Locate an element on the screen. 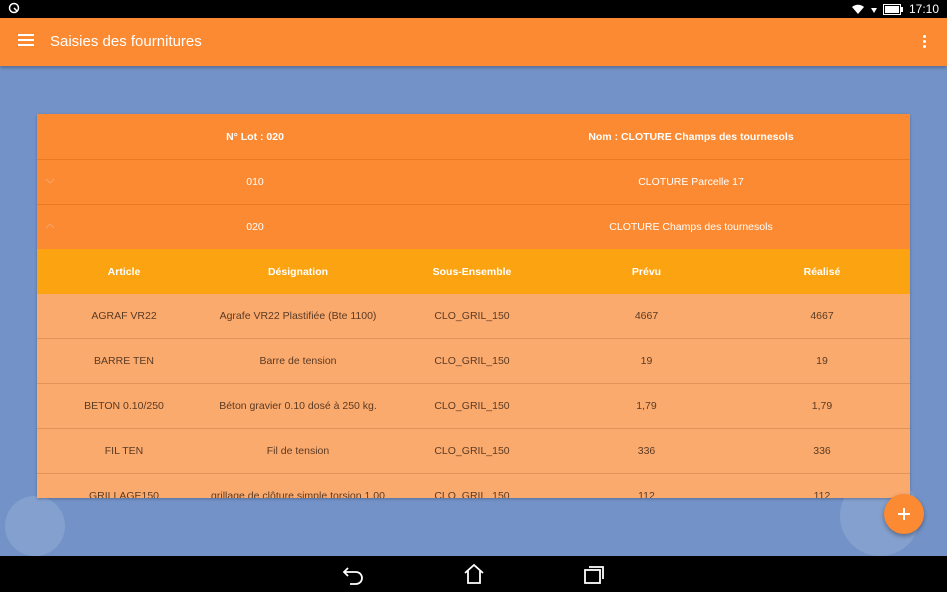 The width and height of the screenshot is (947, 592). clock: 17:10 is located at coordinates (923, 9).